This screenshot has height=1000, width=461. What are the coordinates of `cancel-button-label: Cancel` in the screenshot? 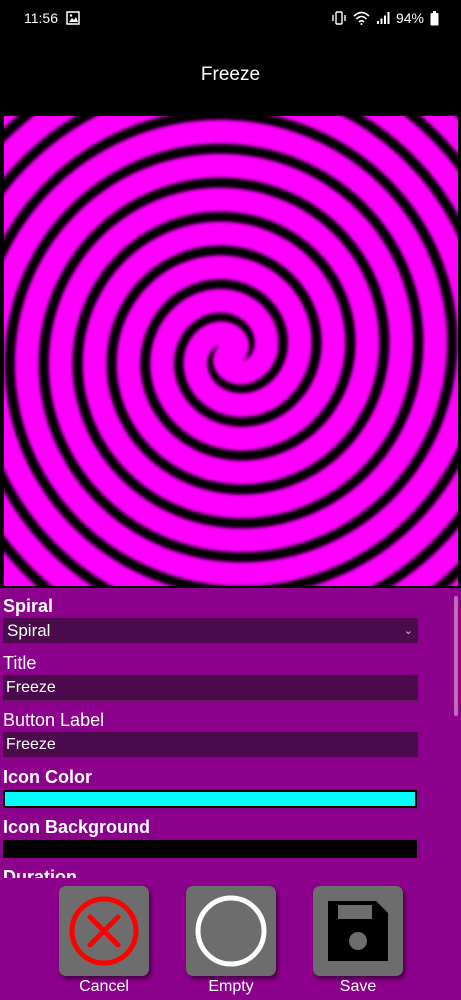 It's located at (104, 986).